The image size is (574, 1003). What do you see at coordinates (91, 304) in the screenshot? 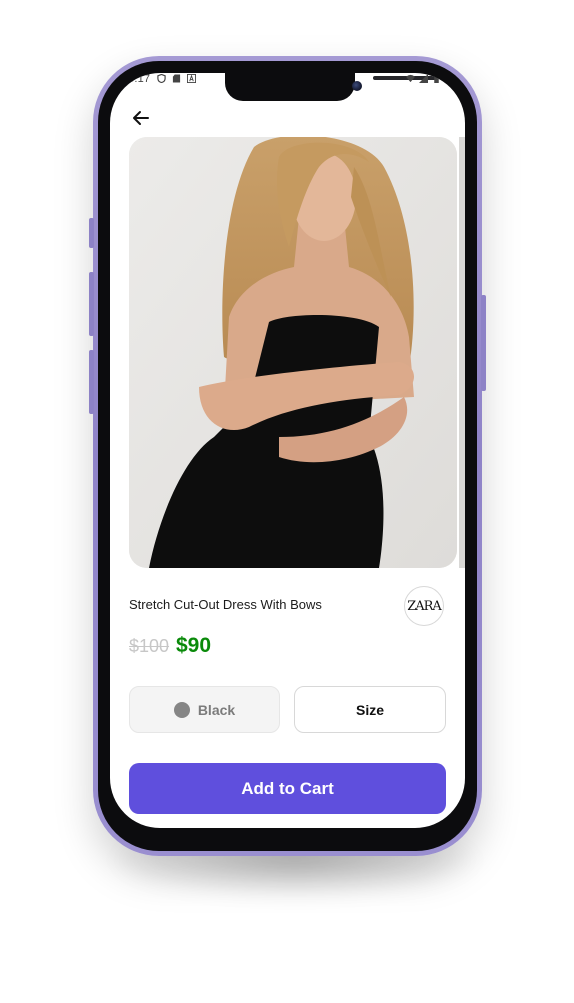
I see `volume-up-button` at bounding box center [91, 304].